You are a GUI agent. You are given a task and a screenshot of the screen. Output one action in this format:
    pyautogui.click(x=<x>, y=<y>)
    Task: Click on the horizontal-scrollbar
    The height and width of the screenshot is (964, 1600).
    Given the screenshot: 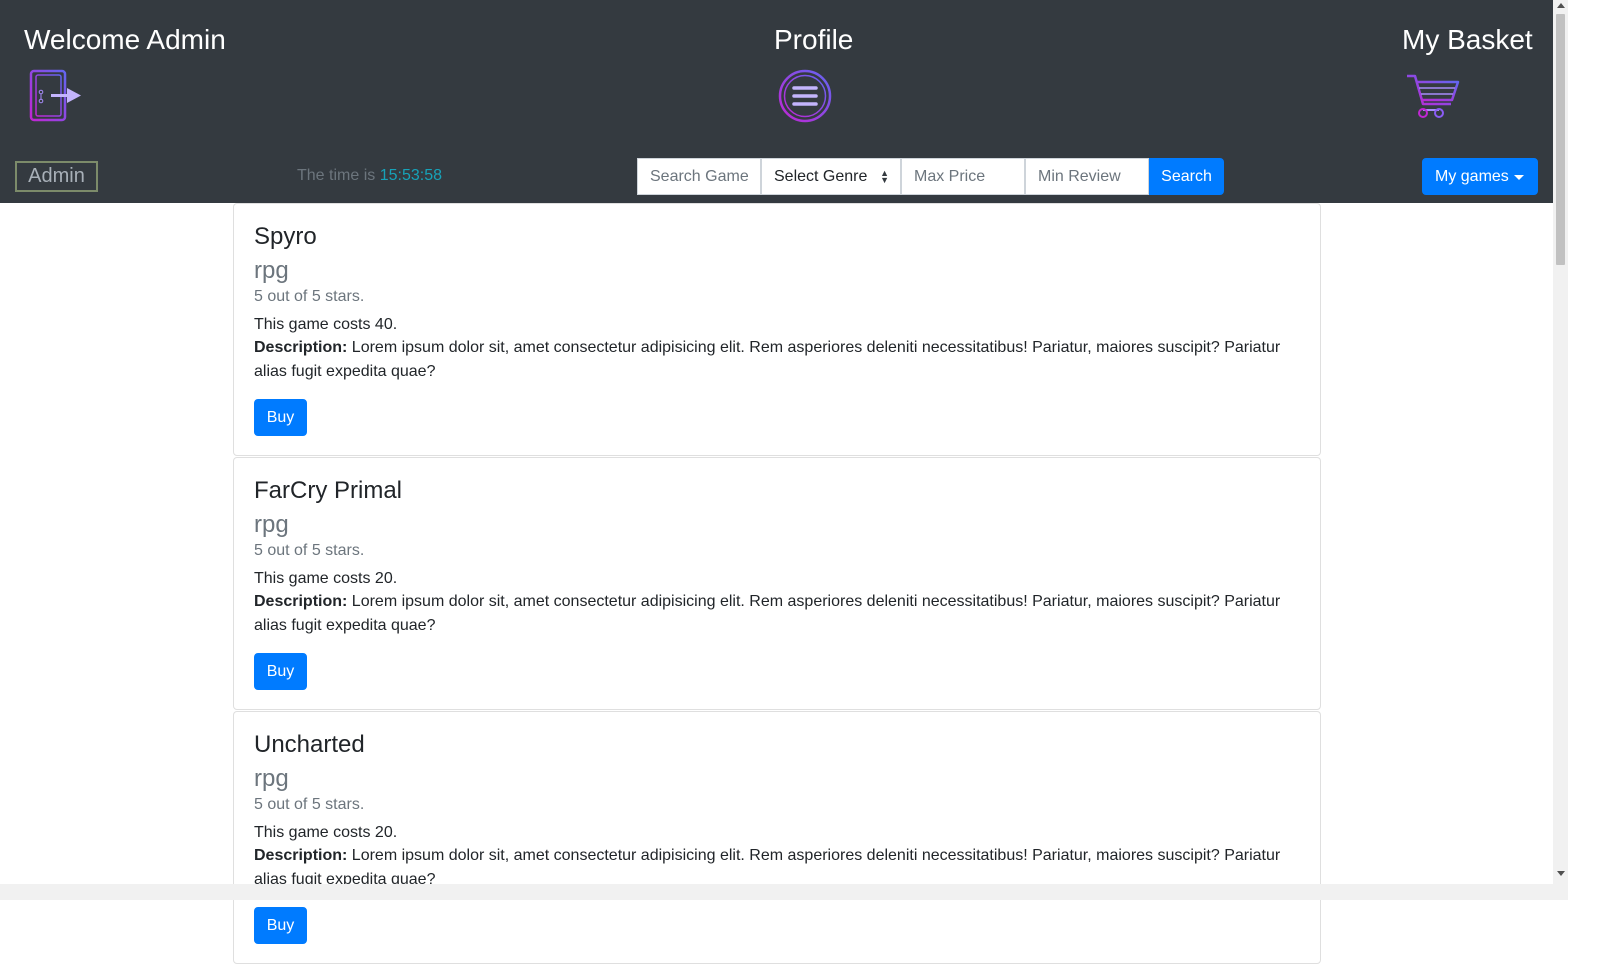 What is the action you would take?
    pyautogui.click(x=776, y=892)
    